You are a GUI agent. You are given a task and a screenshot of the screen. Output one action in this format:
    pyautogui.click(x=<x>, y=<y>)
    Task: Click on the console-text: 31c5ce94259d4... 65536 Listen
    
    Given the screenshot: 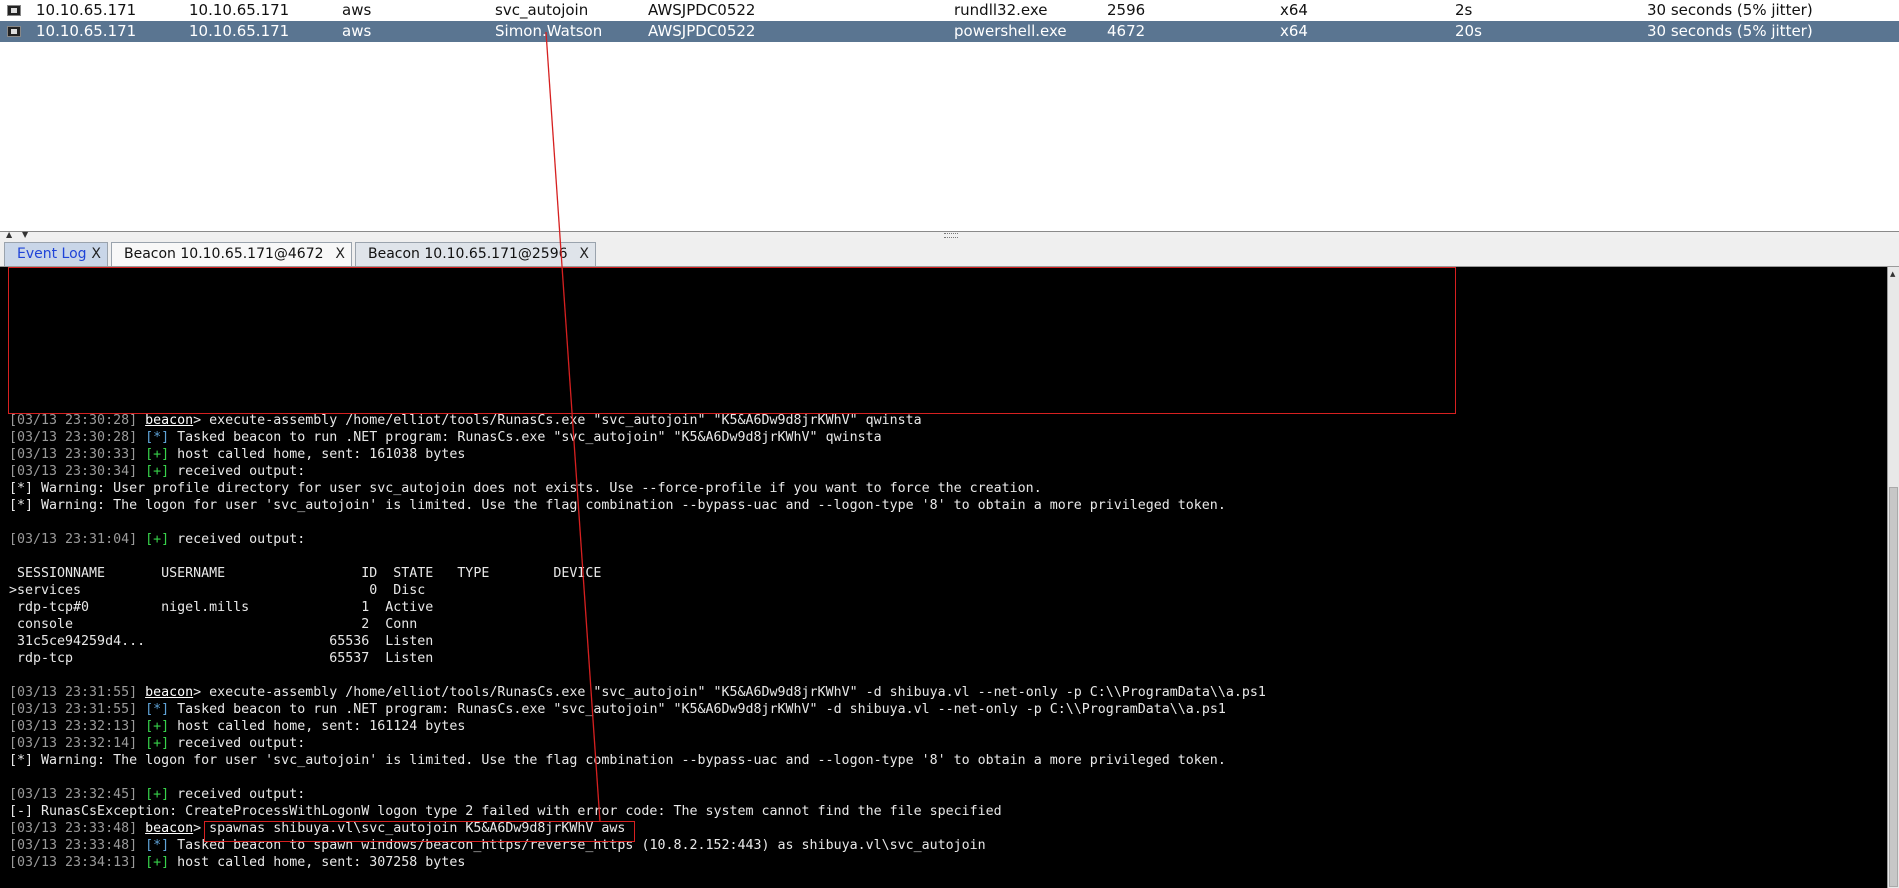 What is the action you would take?
    pyautogui.click(x=221, y=641)
    